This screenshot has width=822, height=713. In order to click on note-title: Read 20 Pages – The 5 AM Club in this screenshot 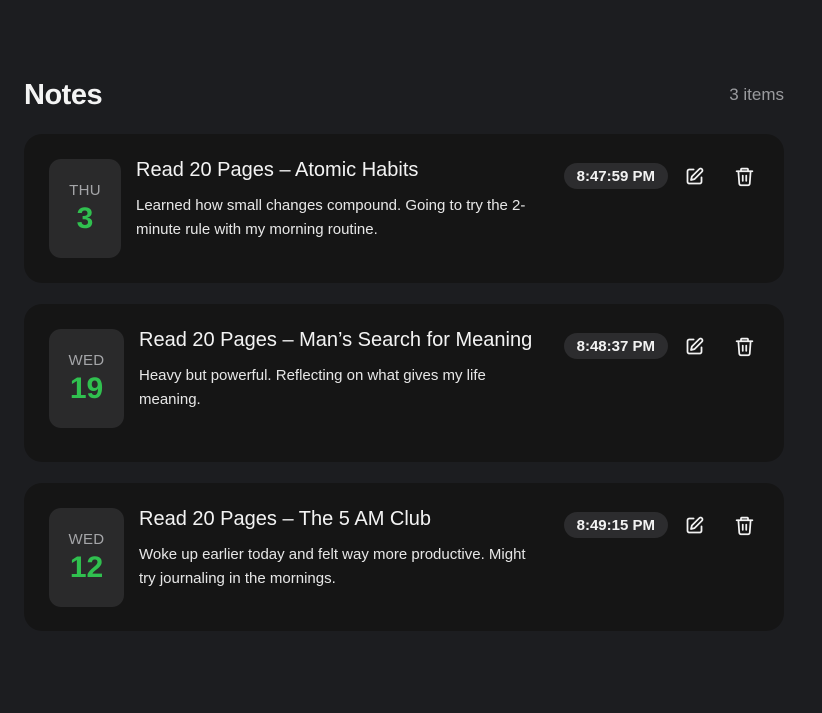, I will do `click(285, 519)`.